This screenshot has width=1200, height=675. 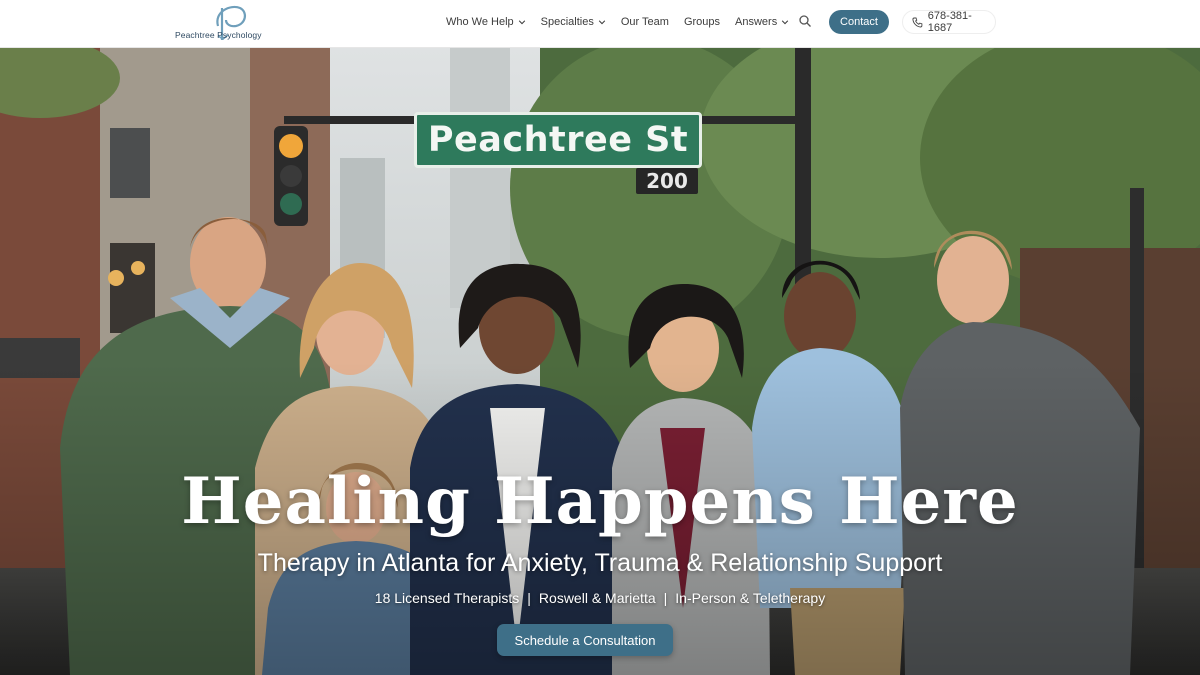 I want to click on nav-item-label: Our Team, so click(x=644, y=22).